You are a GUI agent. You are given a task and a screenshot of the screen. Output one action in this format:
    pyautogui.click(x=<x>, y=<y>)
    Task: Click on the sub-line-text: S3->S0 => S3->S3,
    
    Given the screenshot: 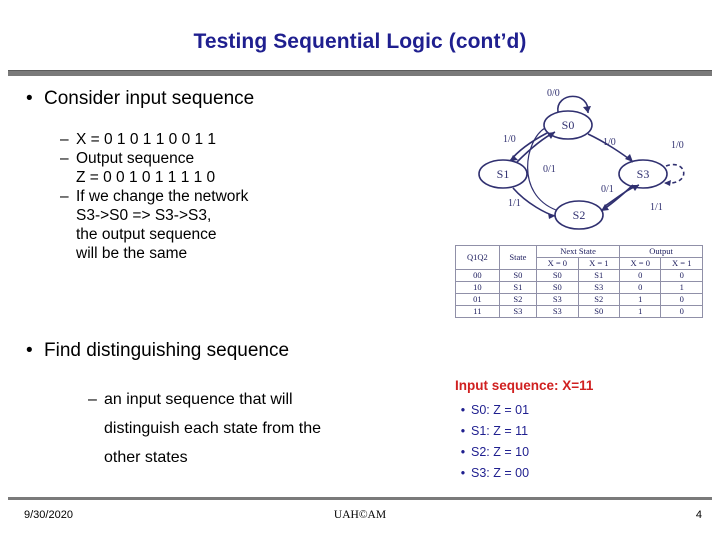 What is the action you would take?
    pyautogui.click(x=144, y=215)
    